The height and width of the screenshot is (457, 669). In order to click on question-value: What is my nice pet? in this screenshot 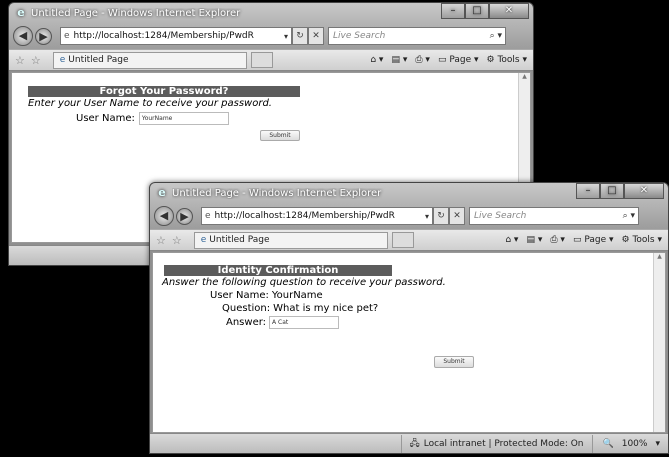, I will do `click(326, 308)`.